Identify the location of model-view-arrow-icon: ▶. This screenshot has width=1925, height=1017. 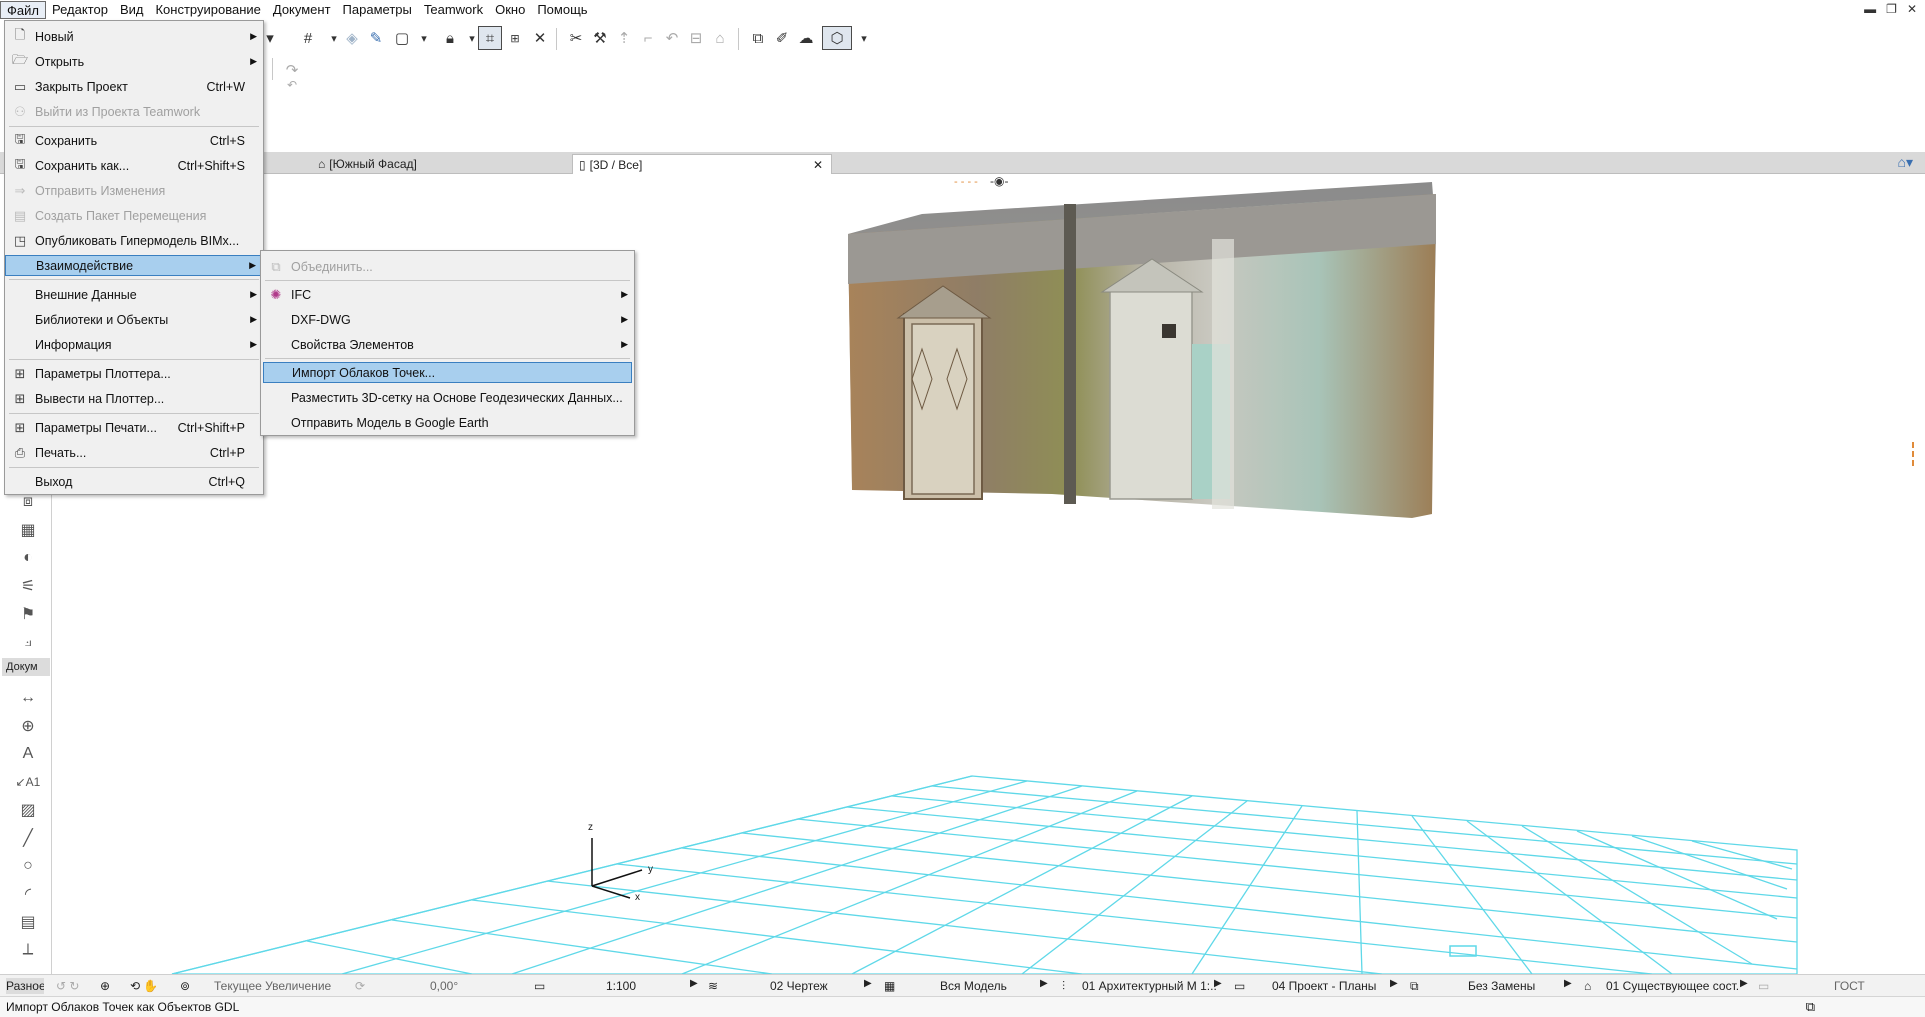
(1044, 983).